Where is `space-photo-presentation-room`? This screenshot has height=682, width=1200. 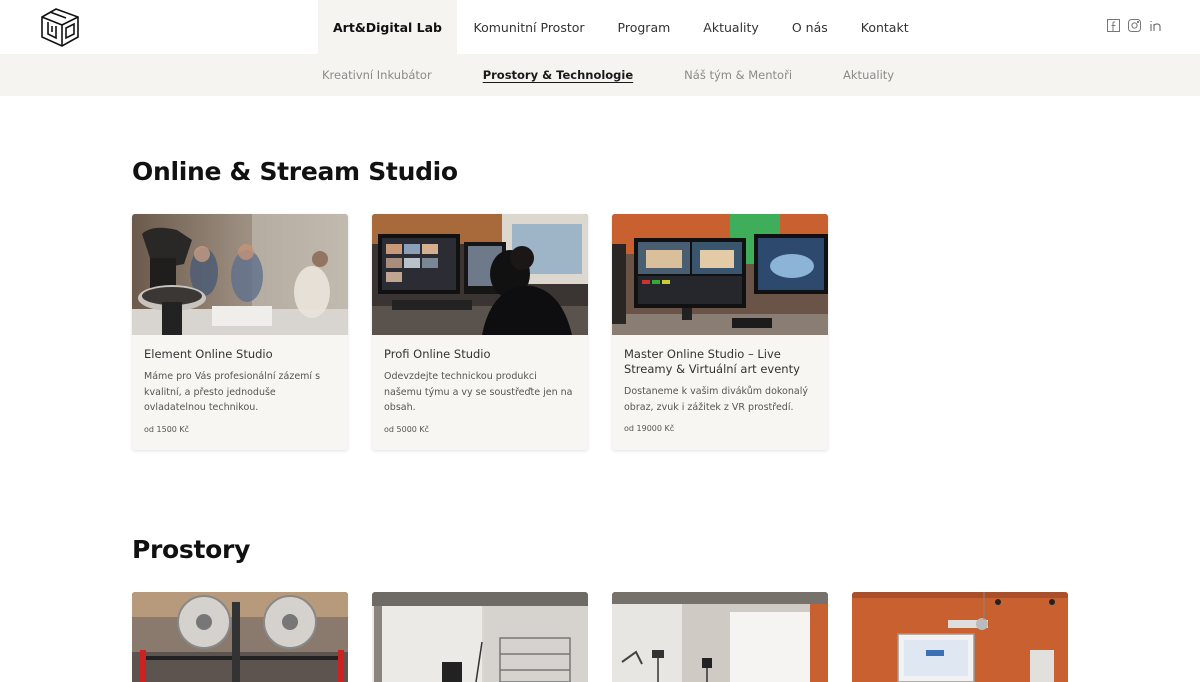
space-photo-presentation-room is located at coordinates (960, 637).